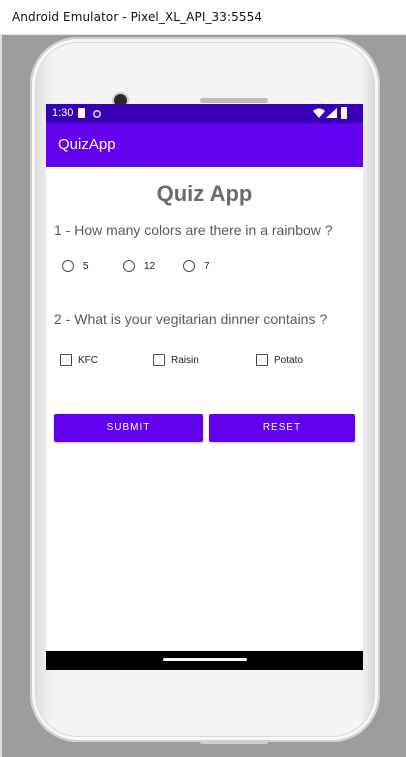 The height and width of the screenshot is (757, 406). Describe the element at coordinates (128, 428) in the screenshot. I see `submit-button: SUBMIT` at that location.